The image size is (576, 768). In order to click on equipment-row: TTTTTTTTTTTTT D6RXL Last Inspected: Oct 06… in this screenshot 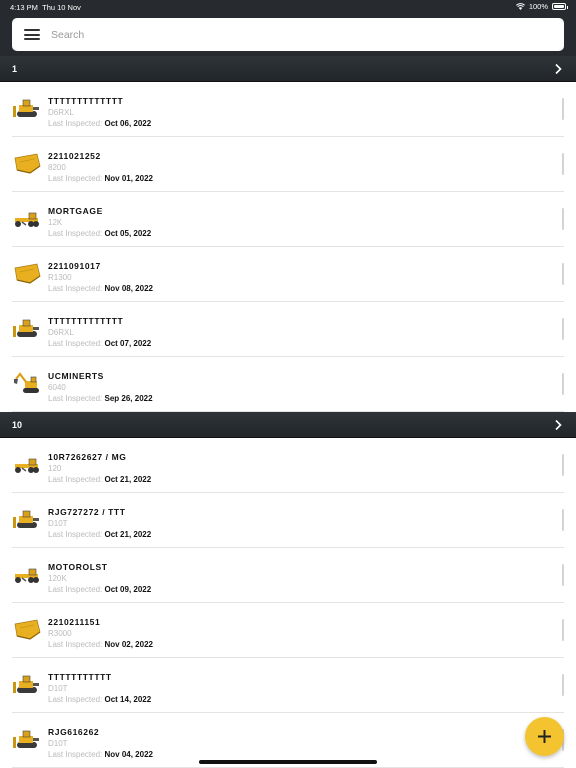, I will do `click(288, 109)`.